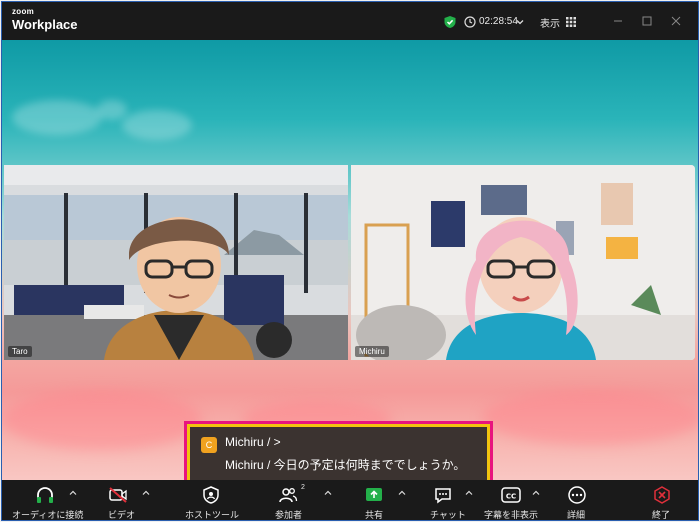 The height and width of the screenshot is (522, 700). I want to click on more-label: 詳細, so click(576, 515).